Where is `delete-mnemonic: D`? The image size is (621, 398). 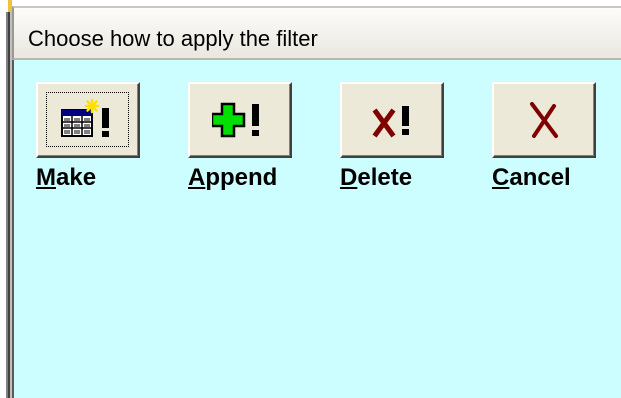 delete-mnemonic: D is located at coordinates (349, 177).